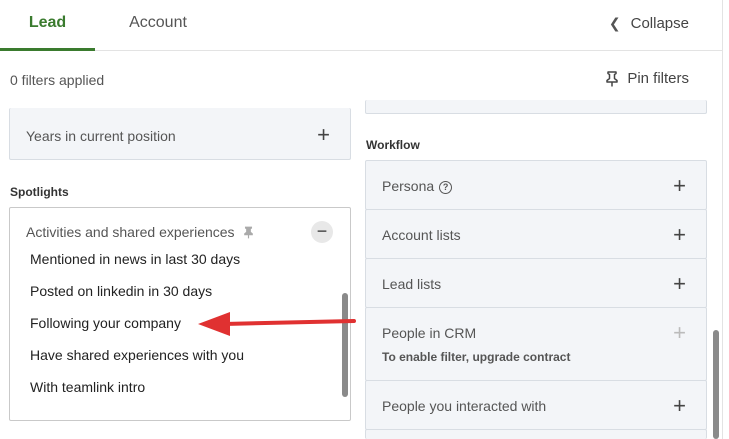 The width and height of the screenshot is (729, 439). I want to click on filter-label: Persona?, so click(417, 186).